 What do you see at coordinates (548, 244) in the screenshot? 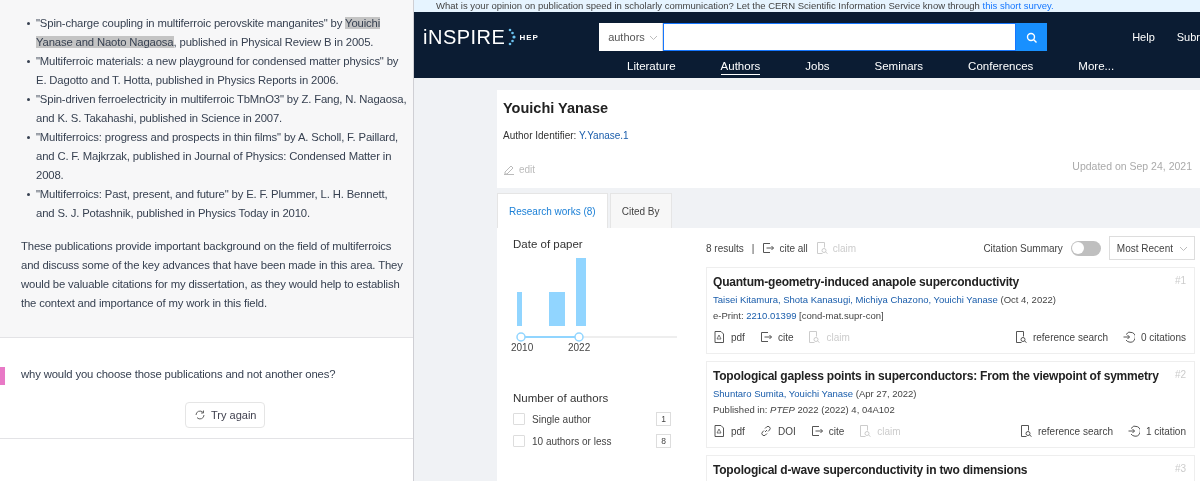
I see `facet-title: Date of paper` at bounding box center [548, 244].